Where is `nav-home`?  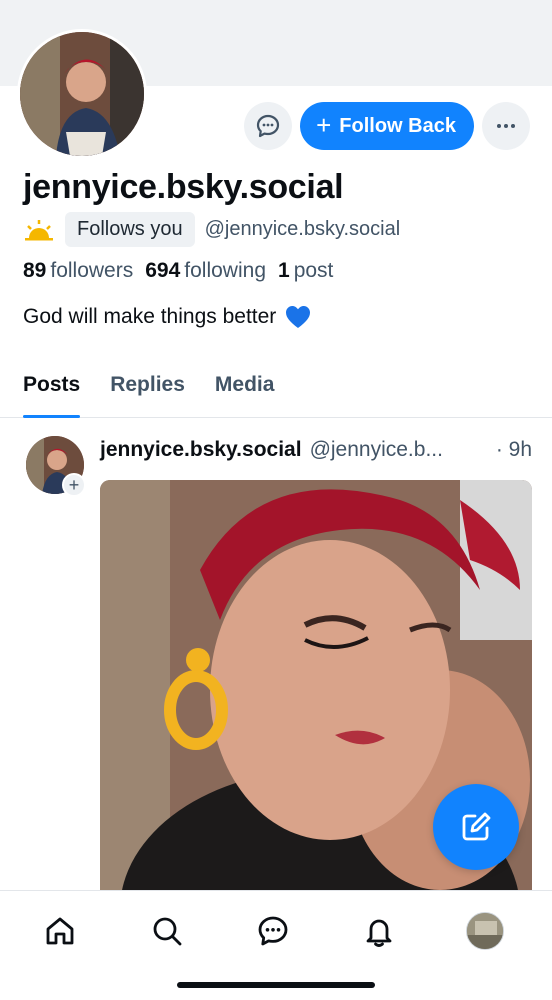 nav-home is located at coordinates (60, 931).